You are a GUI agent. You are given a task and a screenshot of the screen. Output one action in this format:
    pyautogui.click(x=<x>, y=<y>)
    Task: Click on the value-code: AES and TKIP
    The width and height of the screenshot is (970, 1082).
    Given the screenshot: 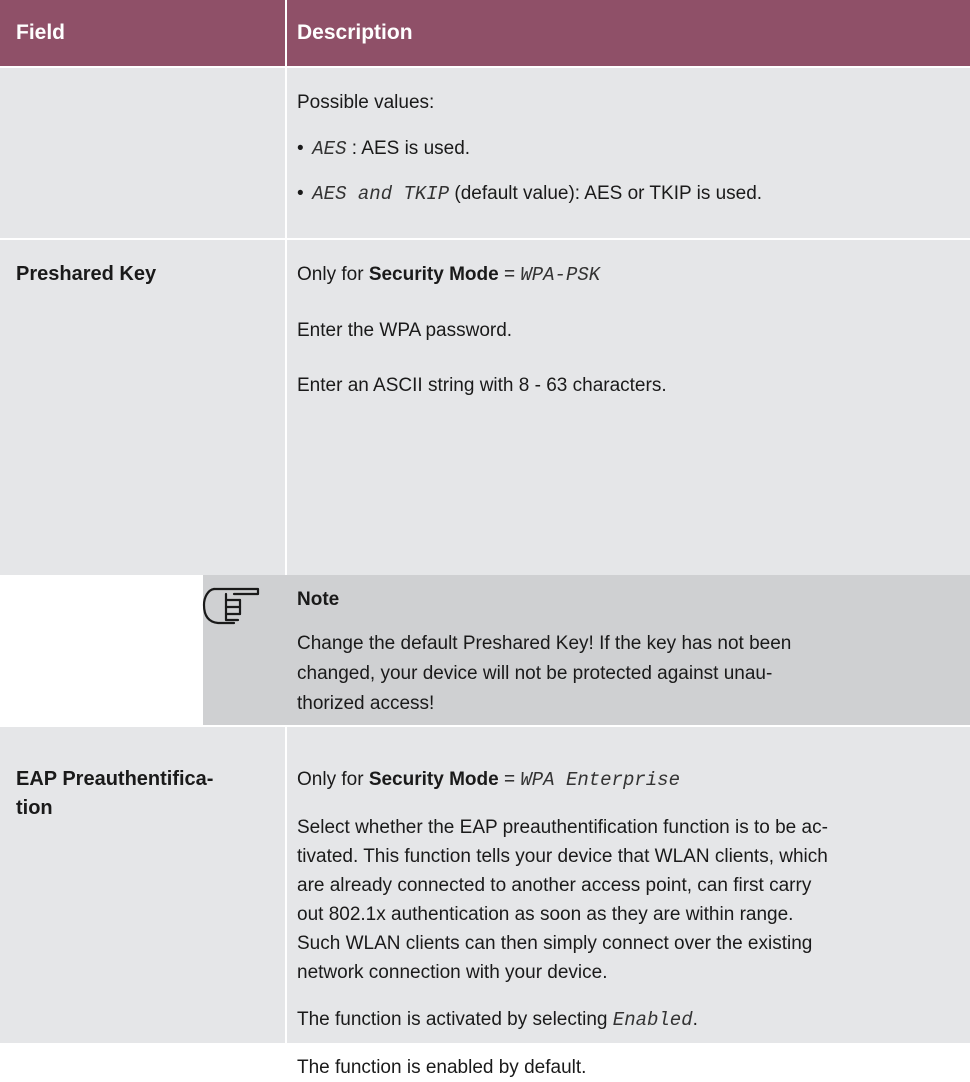 What is the action you would take?
    pyautogui.click(x=381, y=194)
    